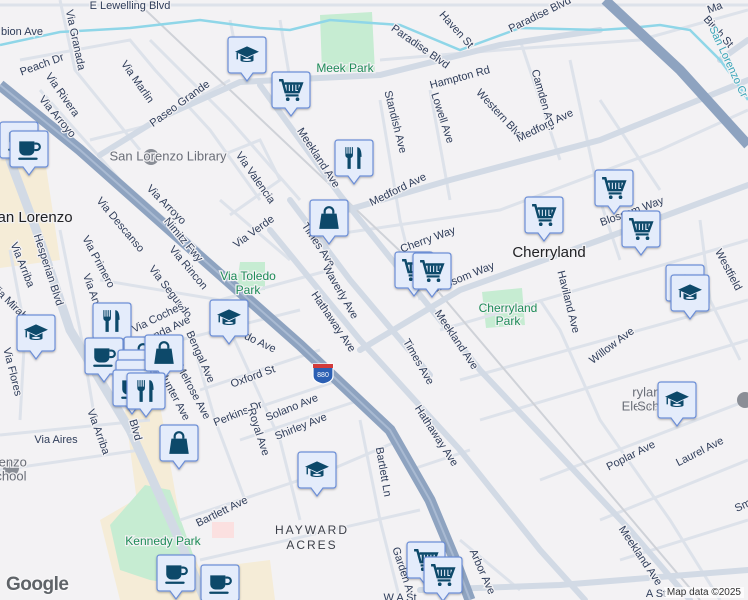 This screenshot has width=748, height=600. What do you see at coordinates (12, 372) in the screenshot?
I see `street-label: Via Flores` at bounding box center [12, 372].